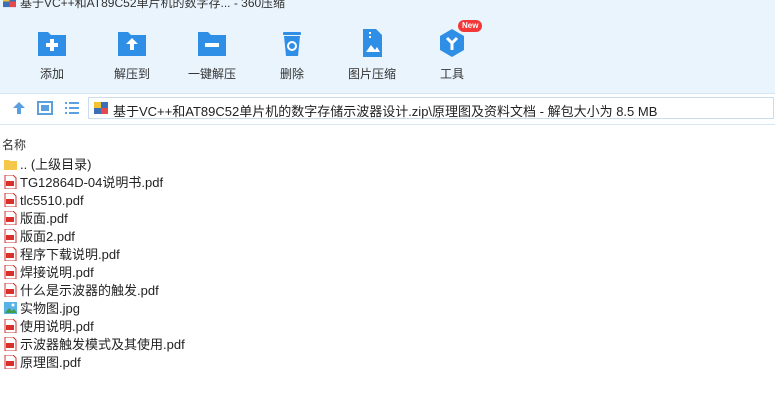 Image resolution: width=775 pixels, height=411 pixels. Describe the element at coordinates (153, 5) in the screenshot. I see `window-title: 基于VC++和AT89C52单片机的数字存... - 360压缩` at that location.